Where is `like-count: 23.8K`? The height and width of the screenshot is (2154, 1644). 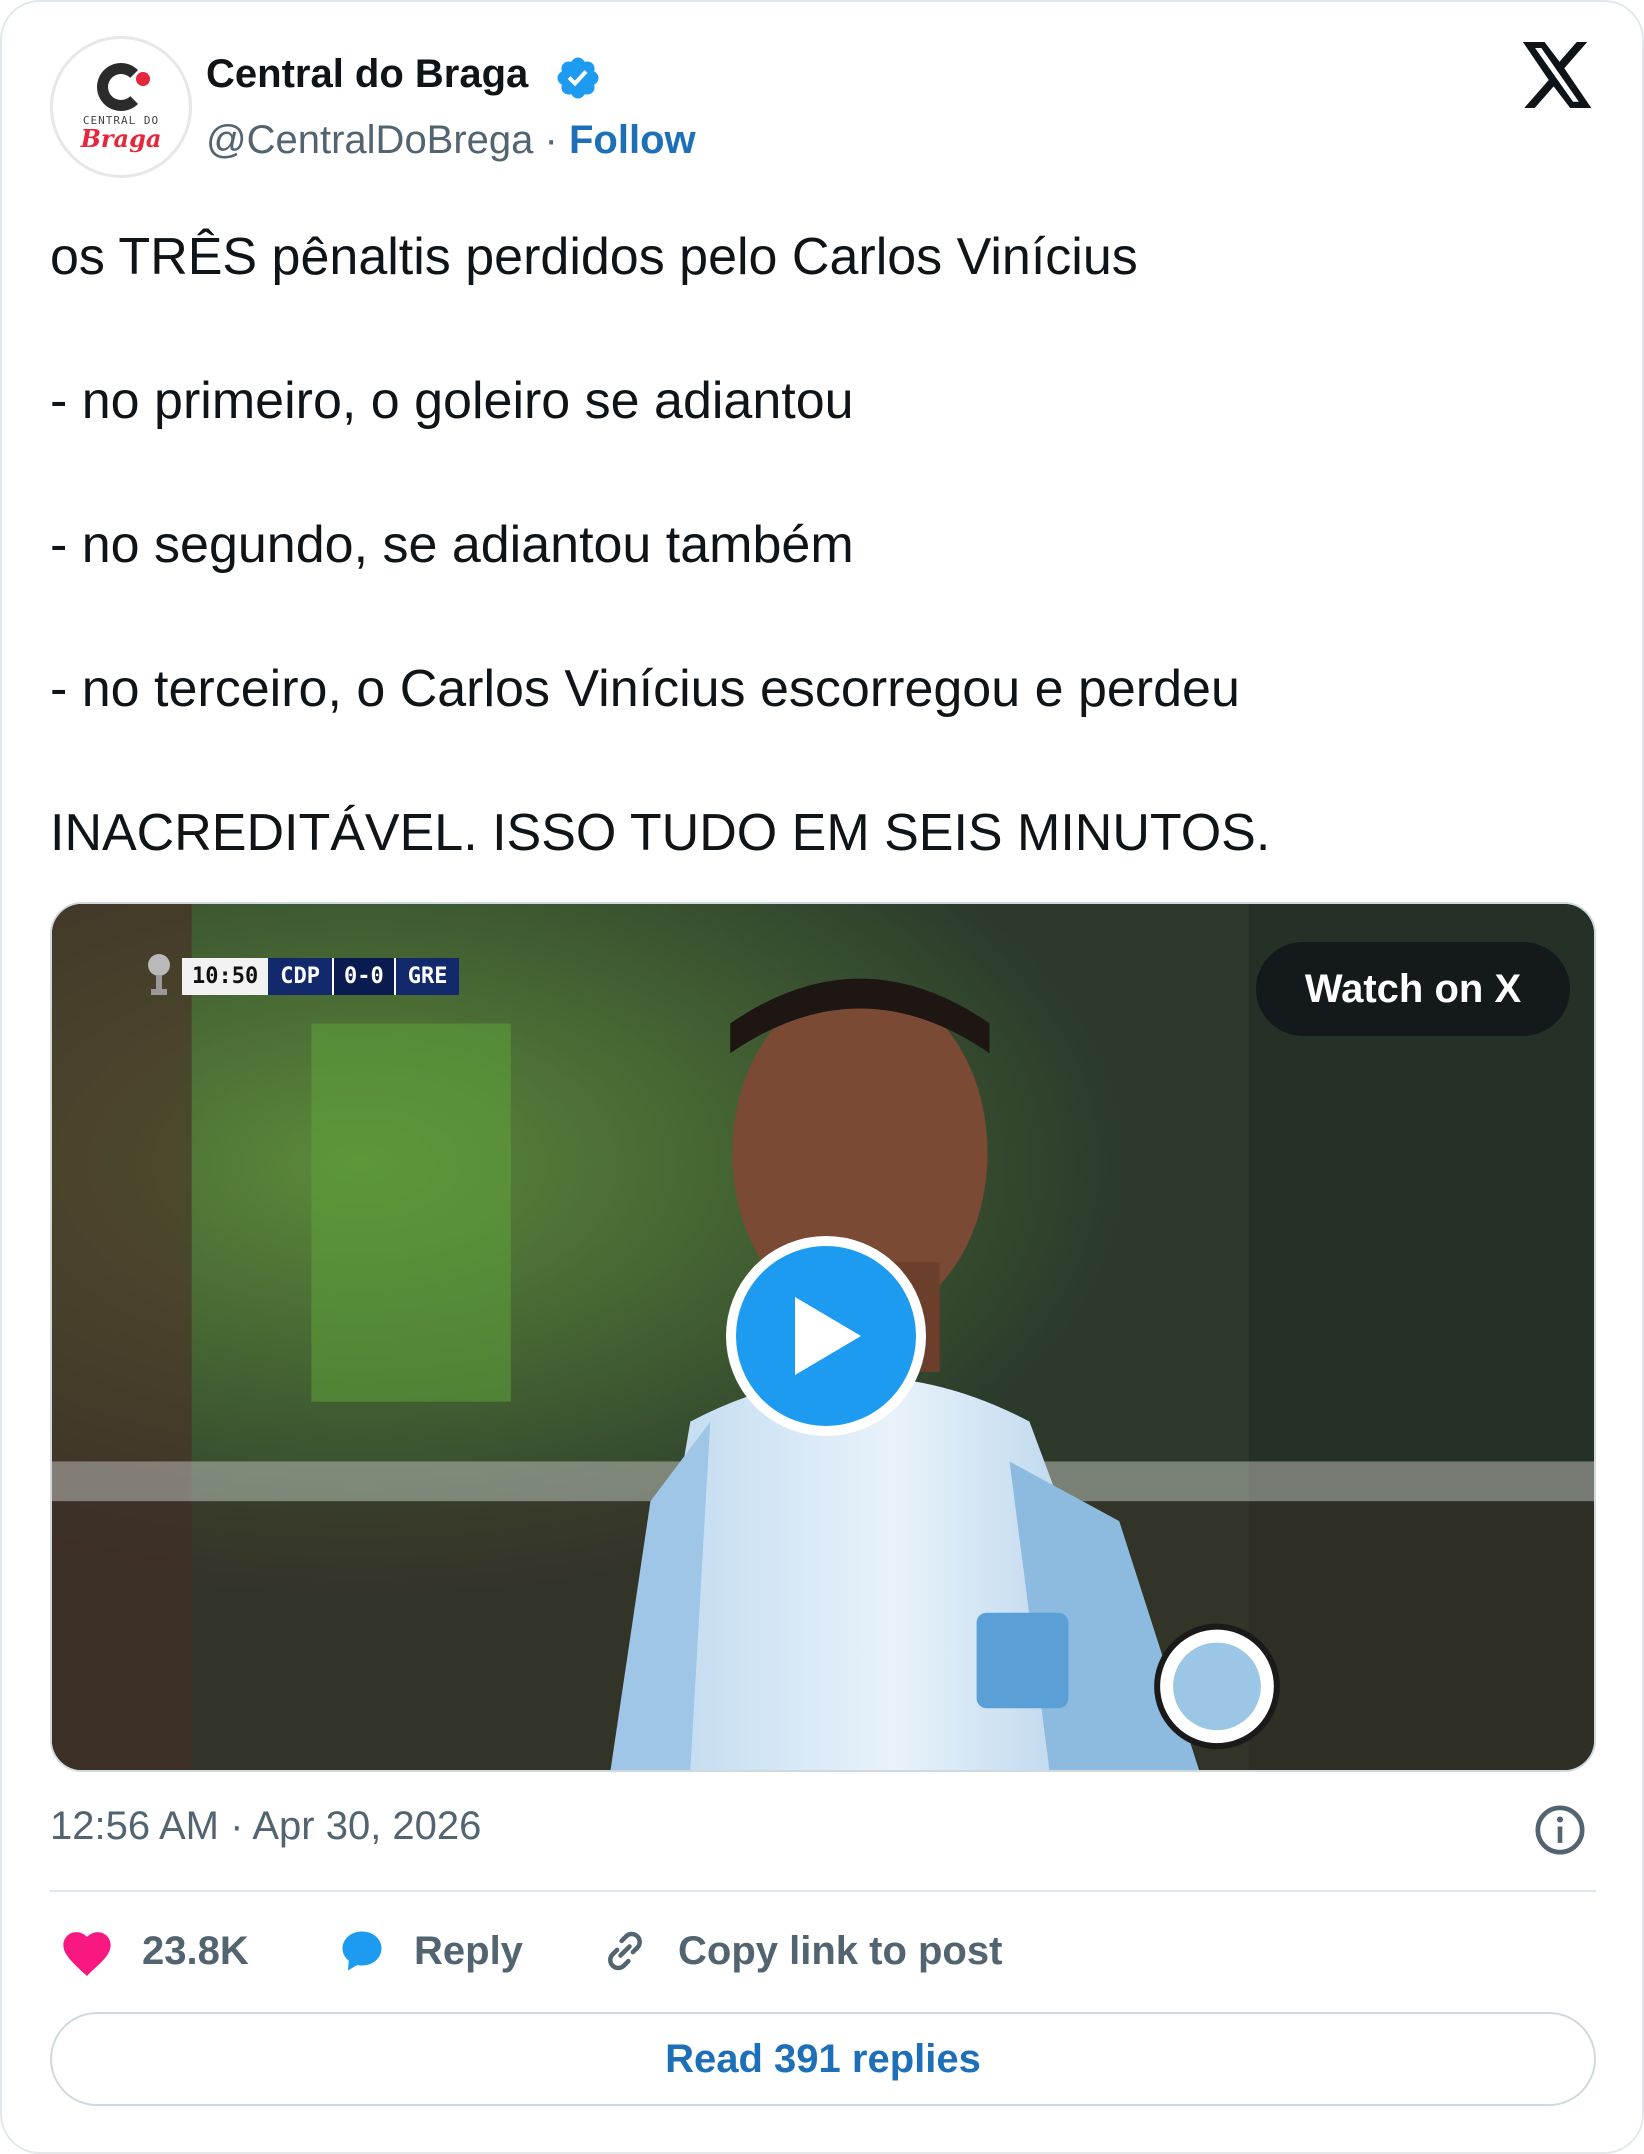
like-count: 23.8K is located at coordinates (195, 1950).